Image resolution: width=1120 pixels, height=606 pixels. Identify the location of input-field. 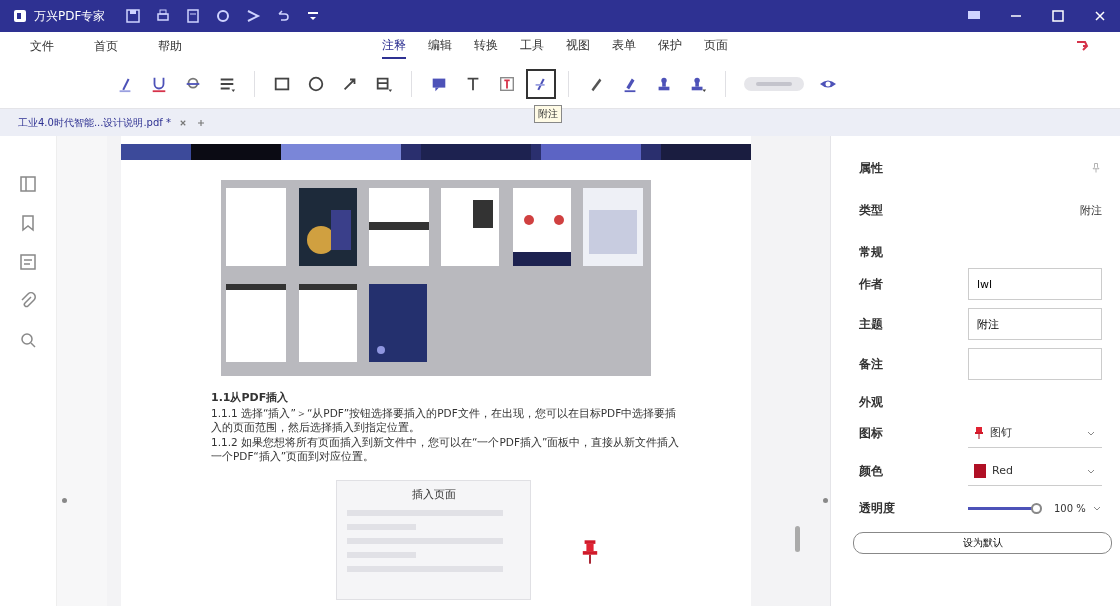
(1035, 364).